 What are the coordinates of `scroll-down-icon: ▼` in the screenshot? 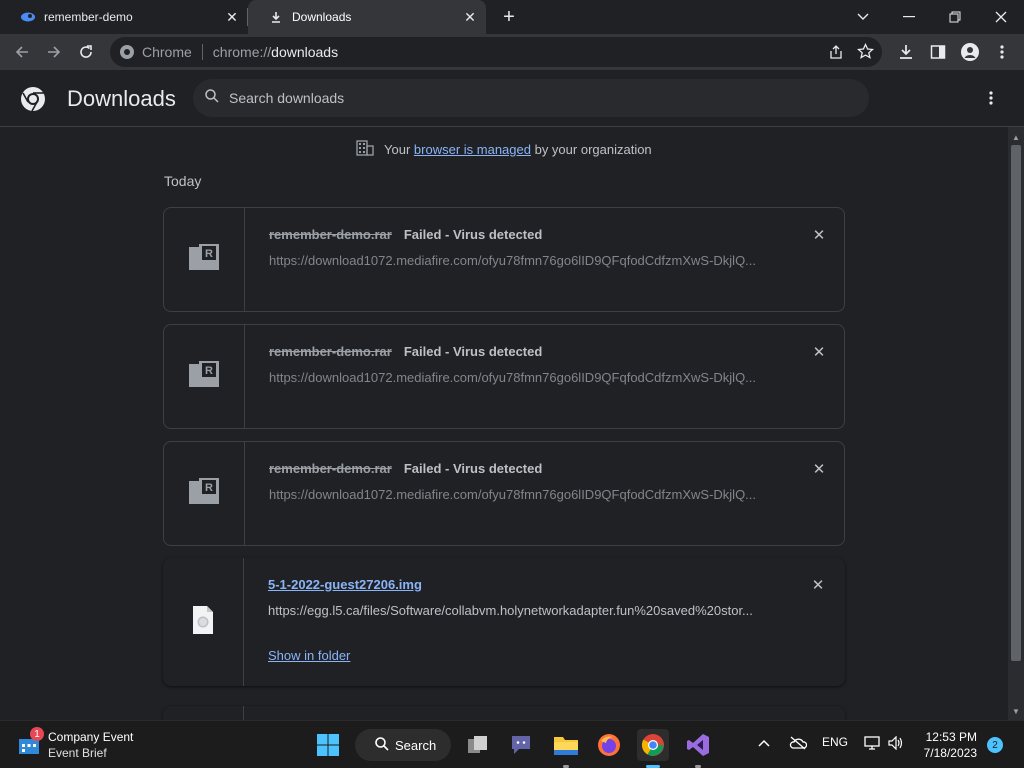 It's located at (1016, 711).